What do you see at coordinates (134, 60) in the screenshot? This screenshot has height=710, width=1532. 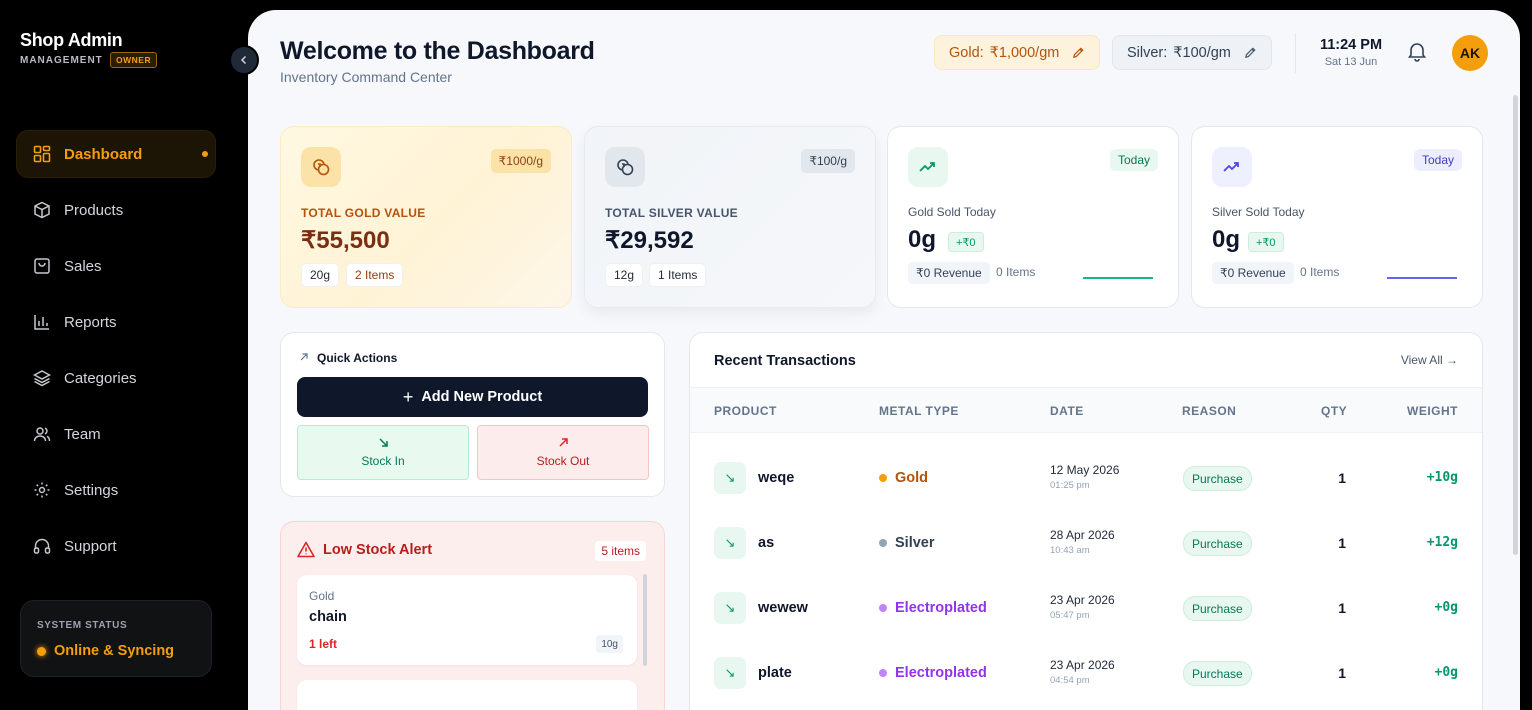 I see `role-badge: OWNER` at bounding box center [134, 60].